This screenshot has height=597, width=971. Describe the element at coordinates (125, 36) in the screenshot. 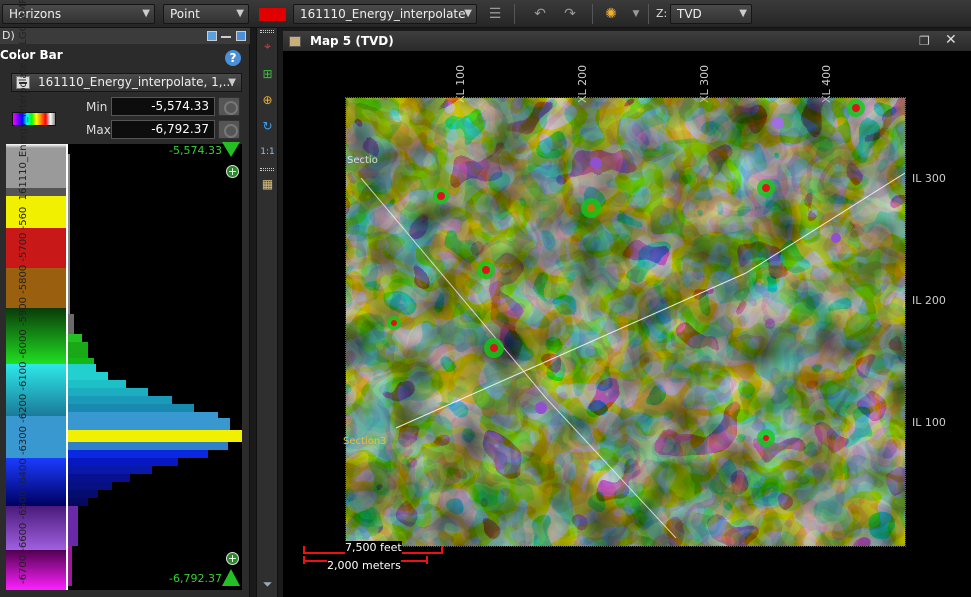

I see `panel-header: D)` at that location.